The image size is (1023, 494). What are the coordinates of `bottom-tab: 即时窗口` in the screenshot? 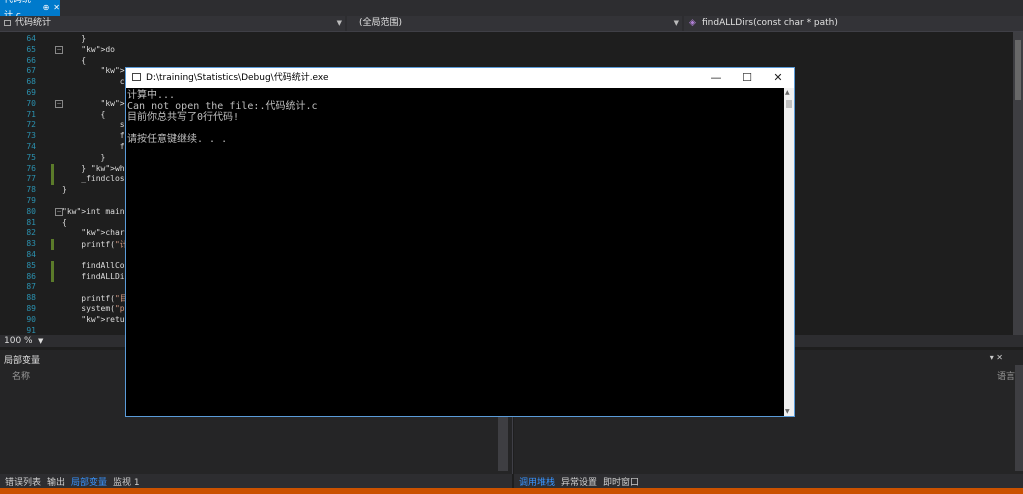 It's located at (621, 481).